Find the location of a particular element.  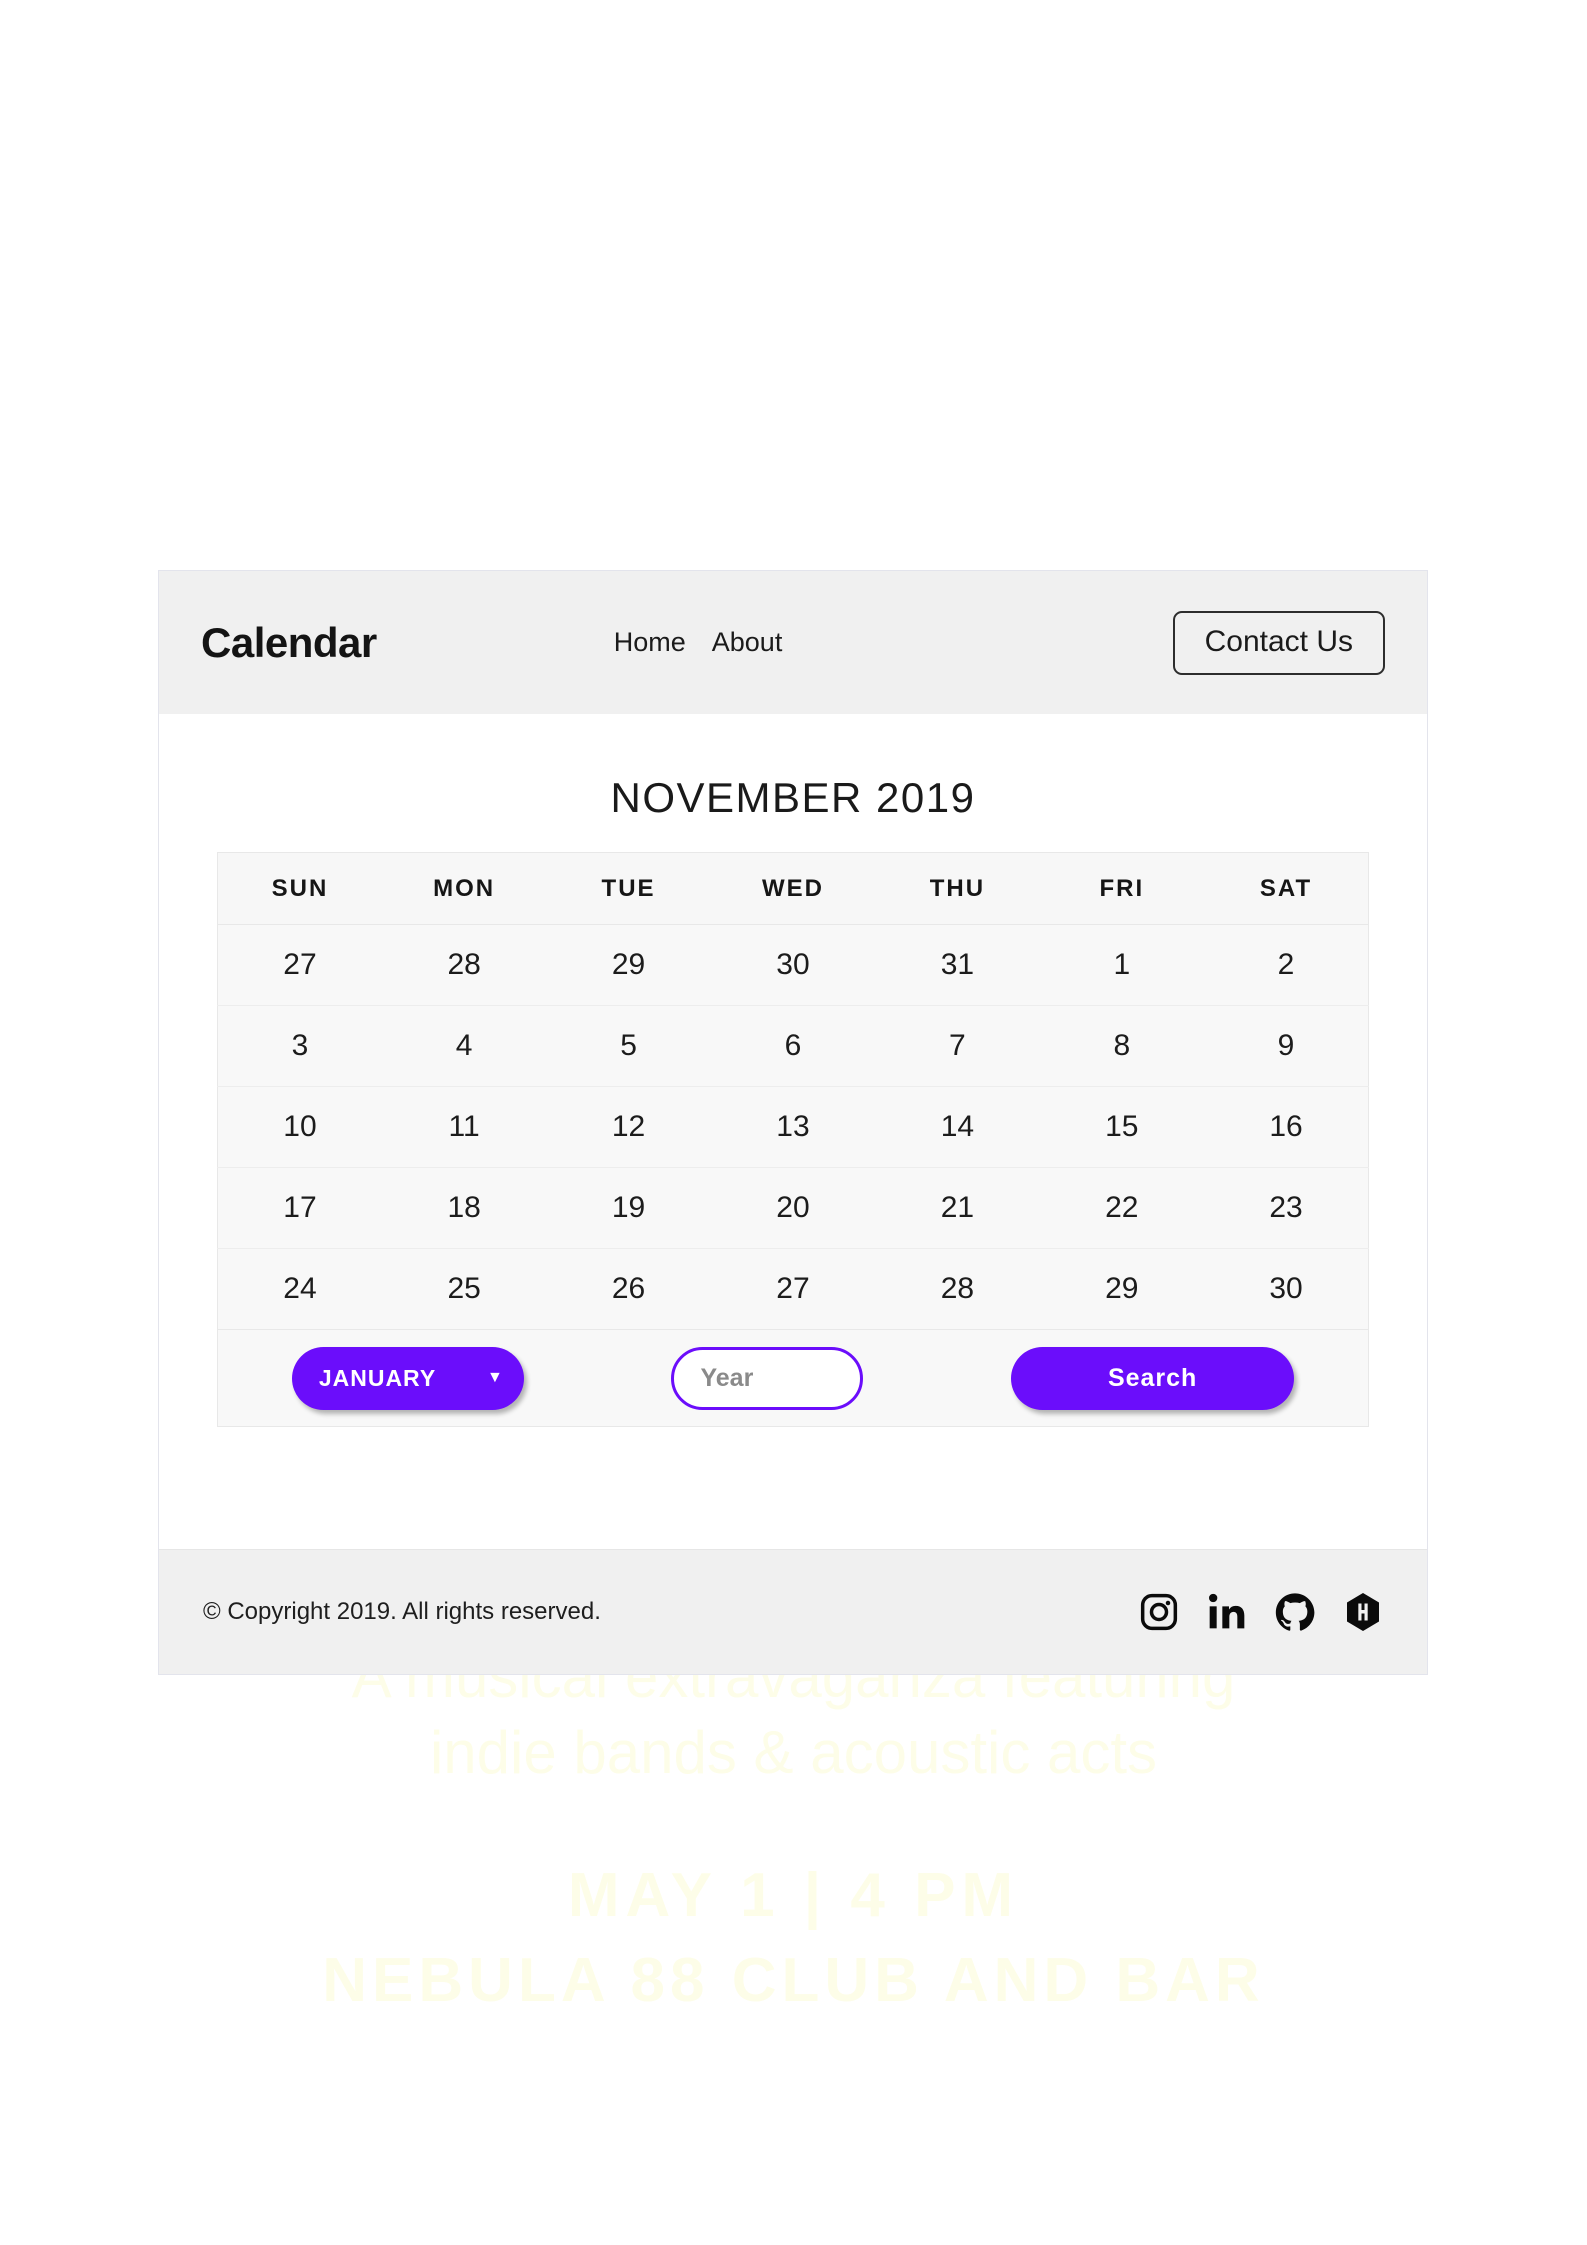

weekday-header-thu: THU is located at coordinates (957, 888).